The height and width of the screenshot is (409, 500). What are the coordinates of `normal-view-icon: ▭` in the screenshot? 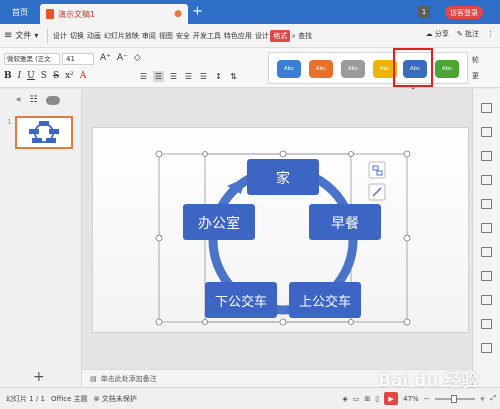 It's located at (356, 399).